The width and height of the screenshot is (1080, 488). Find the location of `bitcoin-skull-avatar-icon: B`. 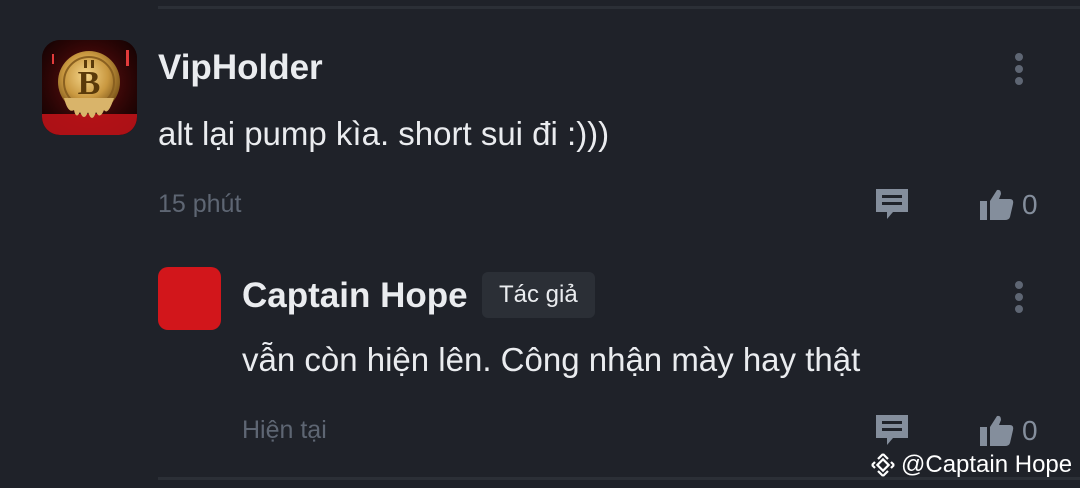

bitcoin-skull-avatar-icon: B is located at coordinates (89, 87).